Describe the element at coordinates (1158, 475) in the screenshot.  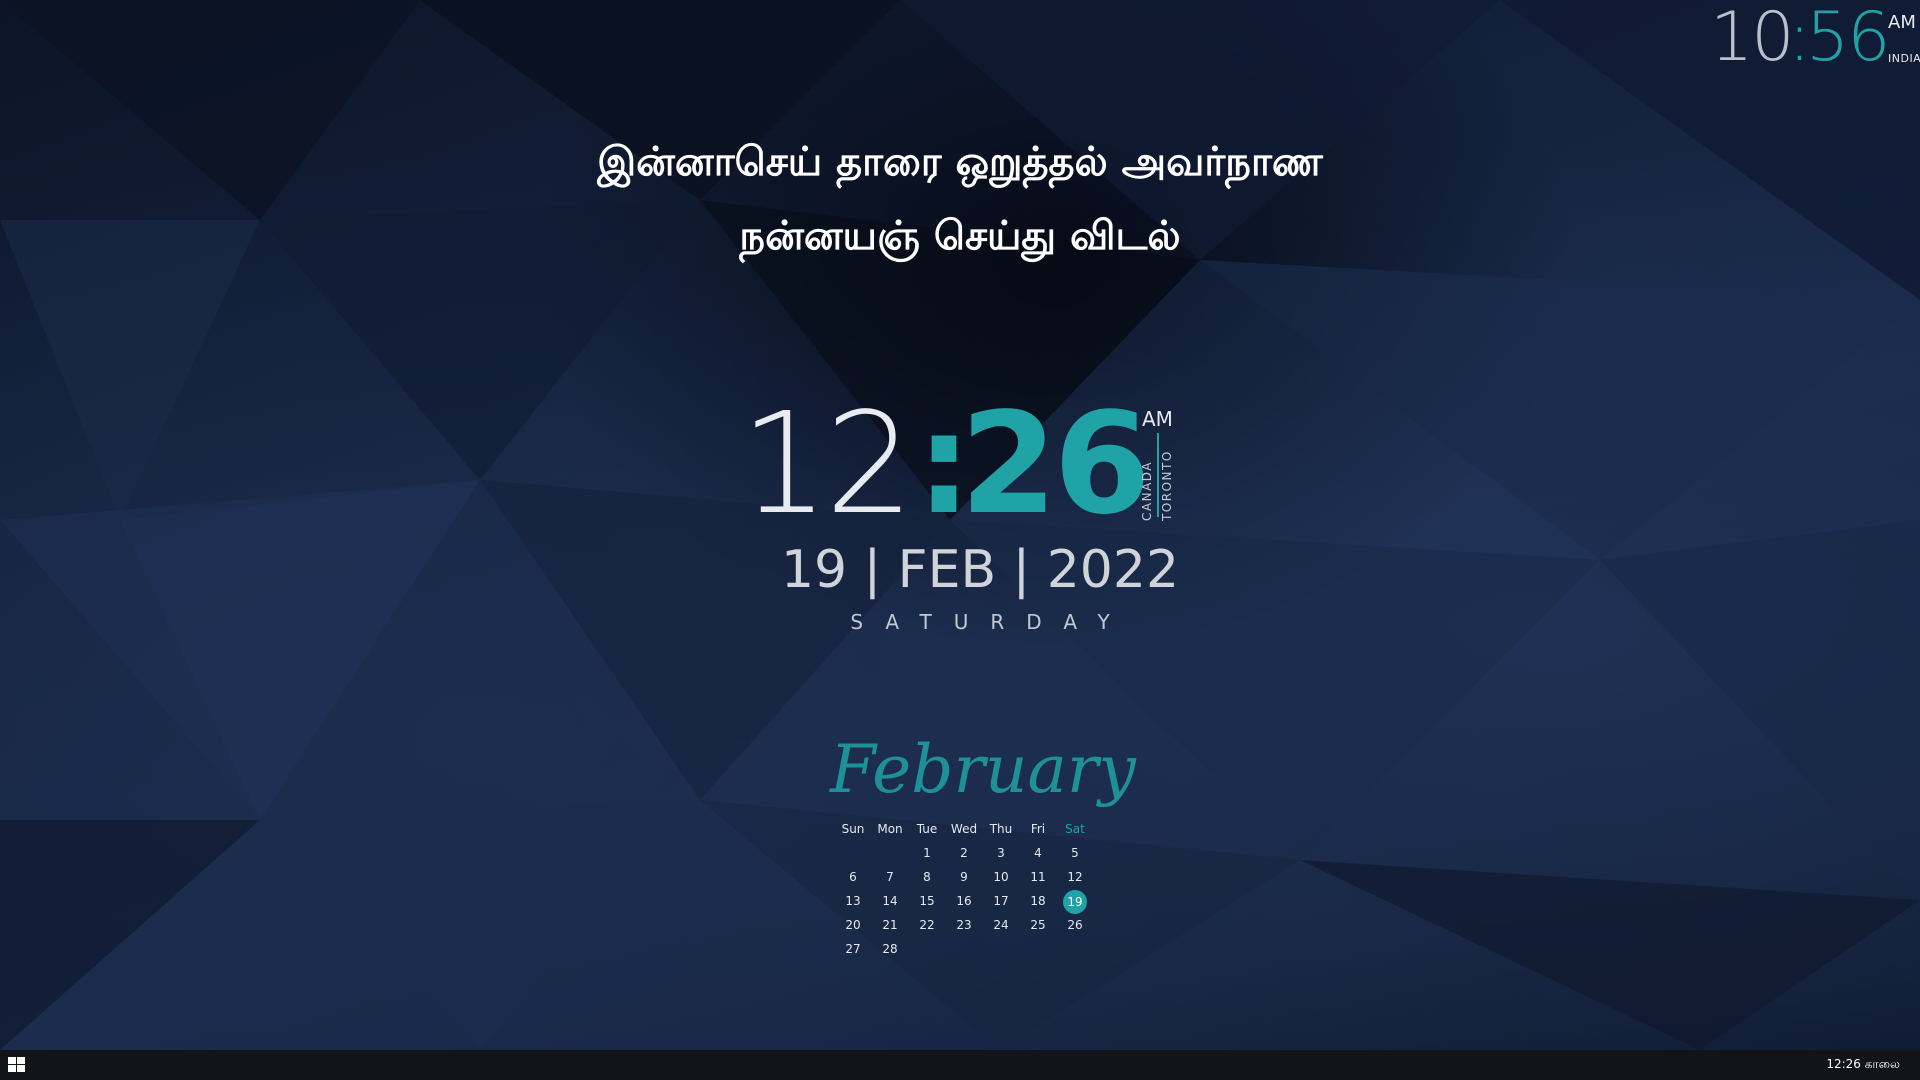
I see `timezone-divider` at that location.